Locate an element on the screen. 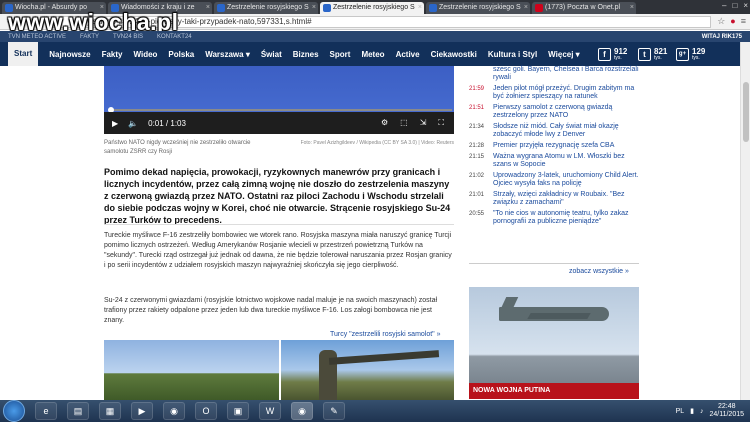 The width and height of the screenshot is (750, 422). ie-icon: e is located at coordinates (46, 411).